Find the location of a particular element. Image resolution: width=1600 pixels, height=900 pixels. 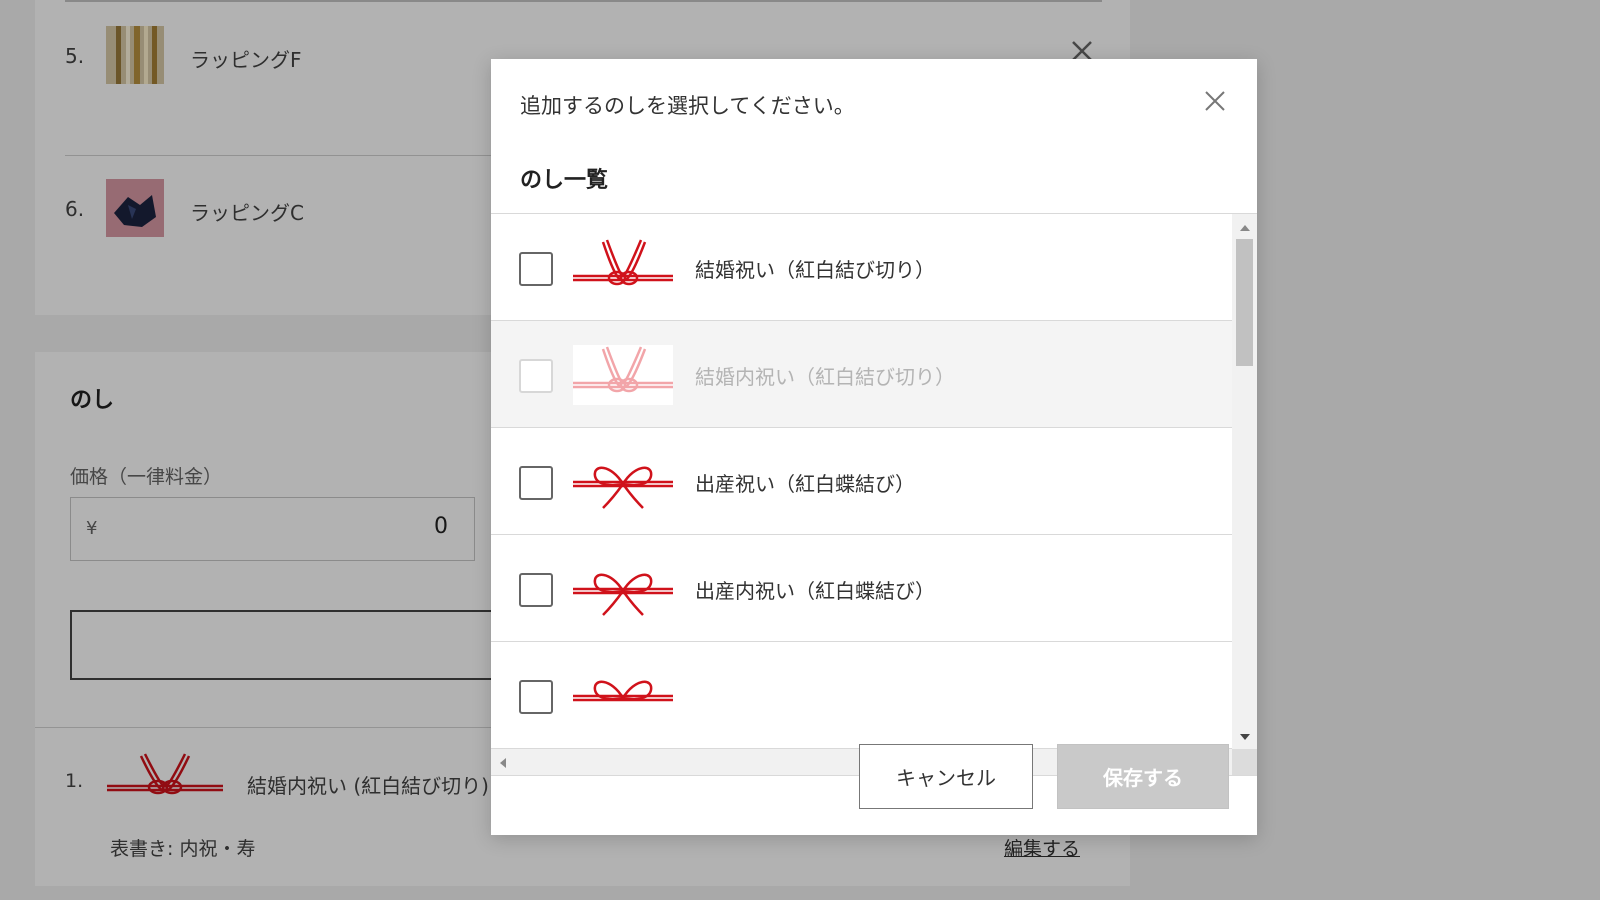

close-icon is located at coordinates (1215, 101).